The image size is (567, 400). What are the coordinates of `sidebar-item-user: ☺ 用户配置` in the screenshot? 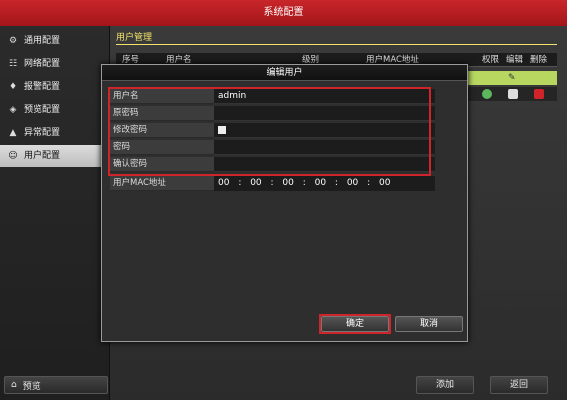 It's located at (54, 156).